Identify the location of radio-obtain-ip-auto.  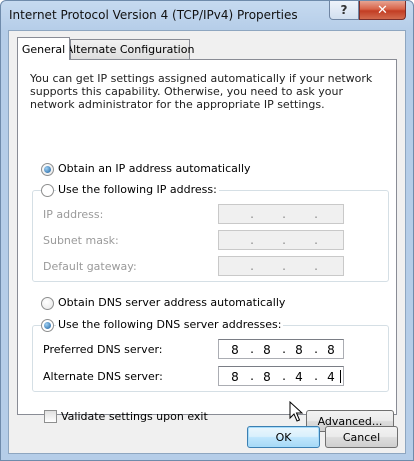
(47, 169).